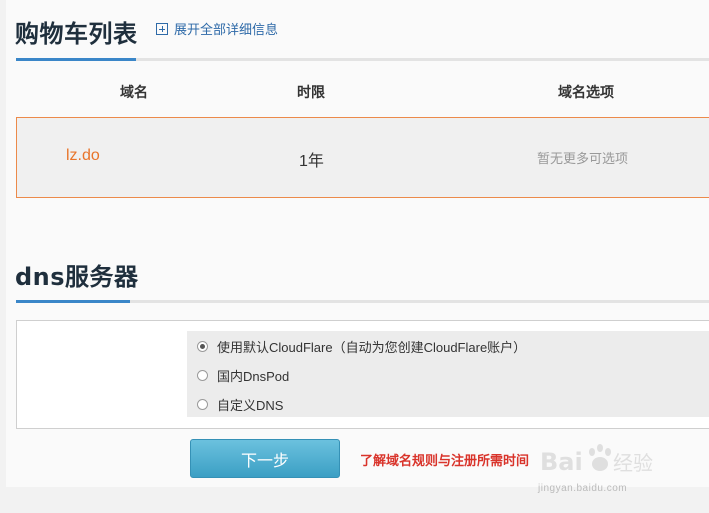 The height and width of the screenshot is (513, 709). What do you see at coordinates (226, 29) in the screenshot?
I see `expand-label: 展开全部详细信息` at bounding box center [226, 29].